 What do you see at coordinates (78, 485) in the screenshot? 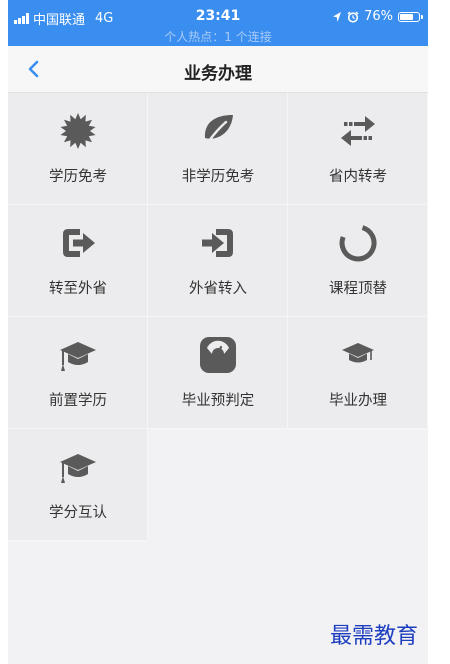
I see `menu-item-credit-recognition: 学分互认` at bounding box center [78, 485].